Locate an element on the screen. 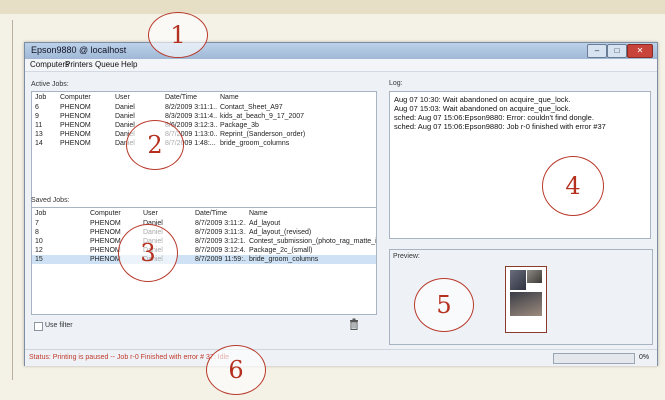 The height and width of the screenshot is (400, 665). callout-1: 1 is located at coordinates (178, 35).